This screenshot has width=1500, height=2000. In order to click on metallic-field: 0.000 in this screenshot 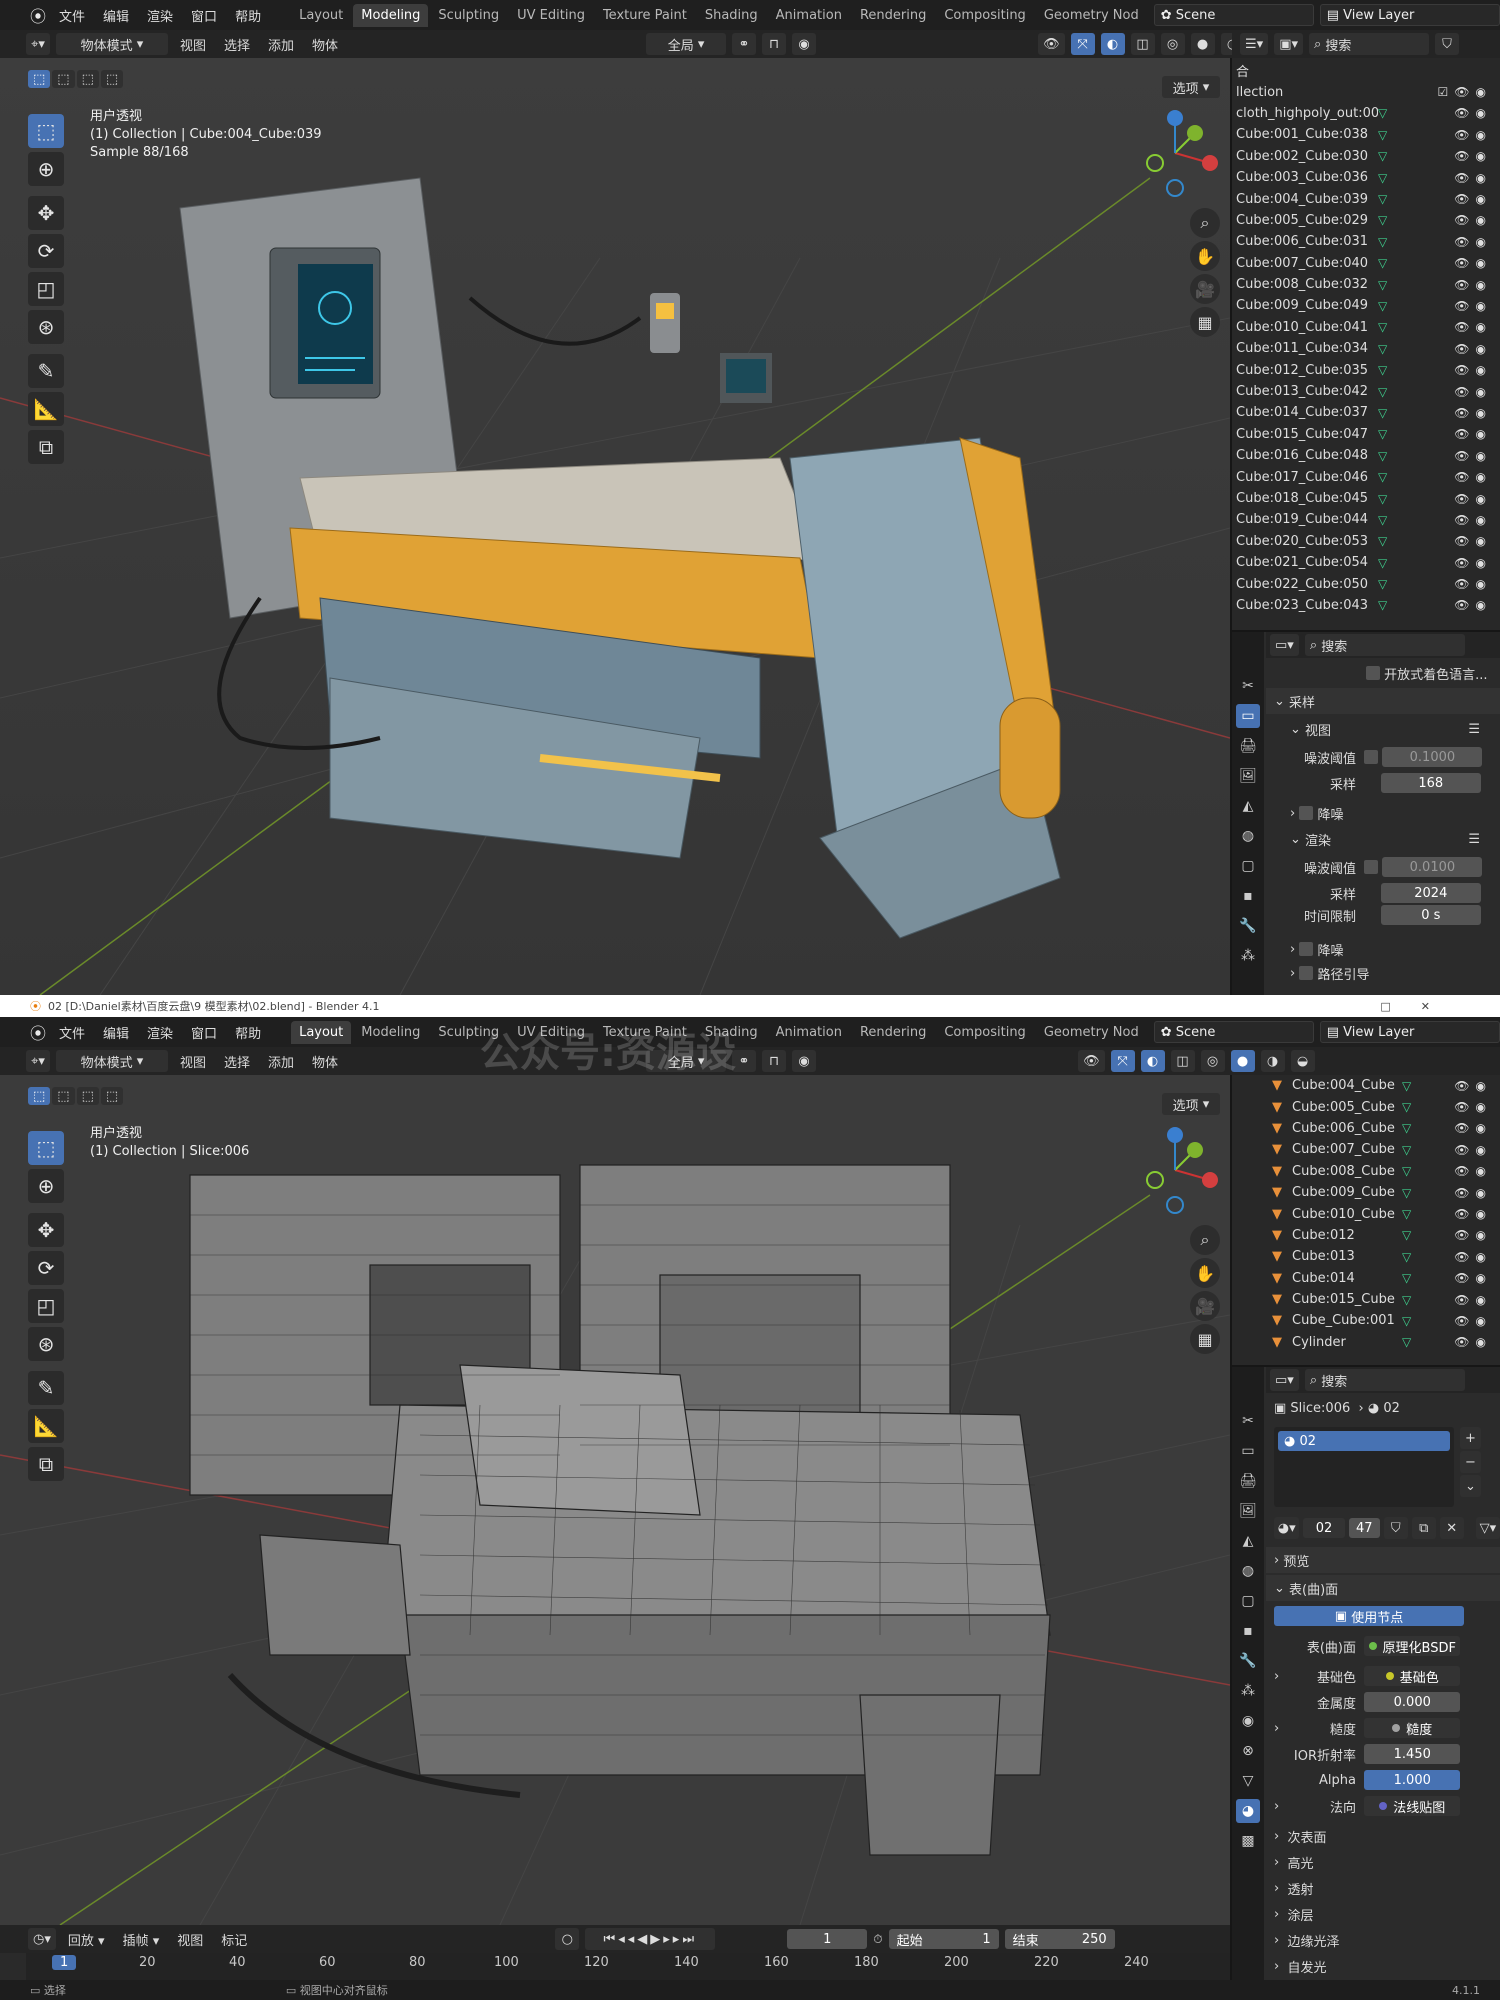, I will do `click(1412, 1702)`.